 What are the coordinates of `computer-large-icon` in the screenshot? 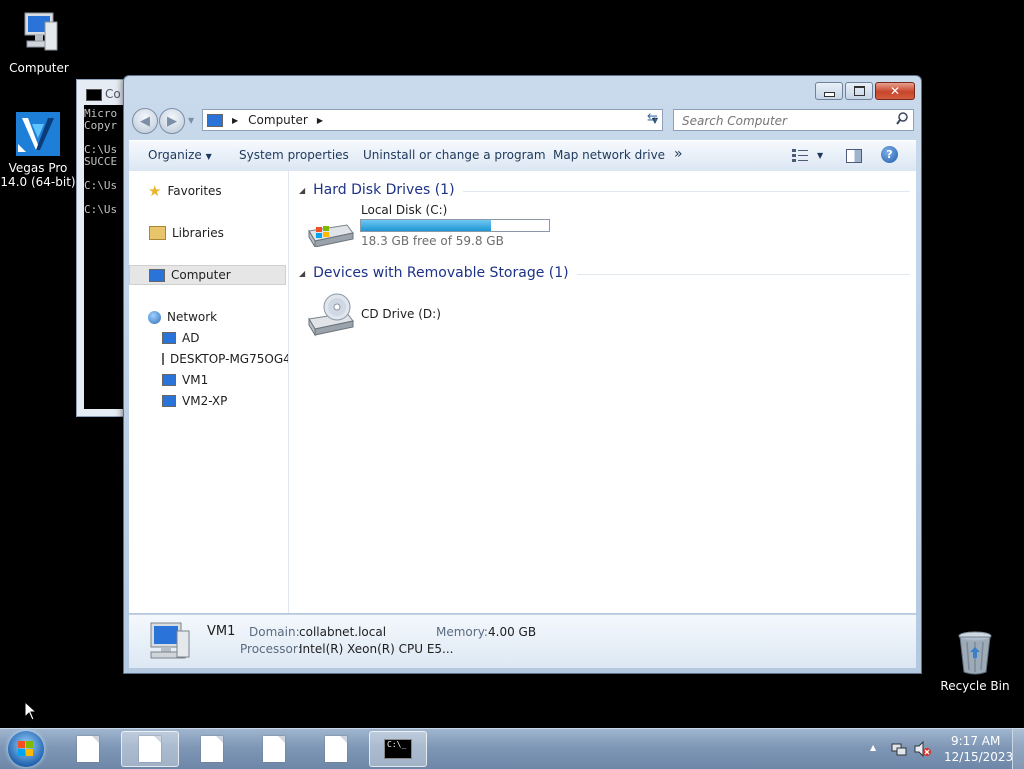 It's located at (170, 642).